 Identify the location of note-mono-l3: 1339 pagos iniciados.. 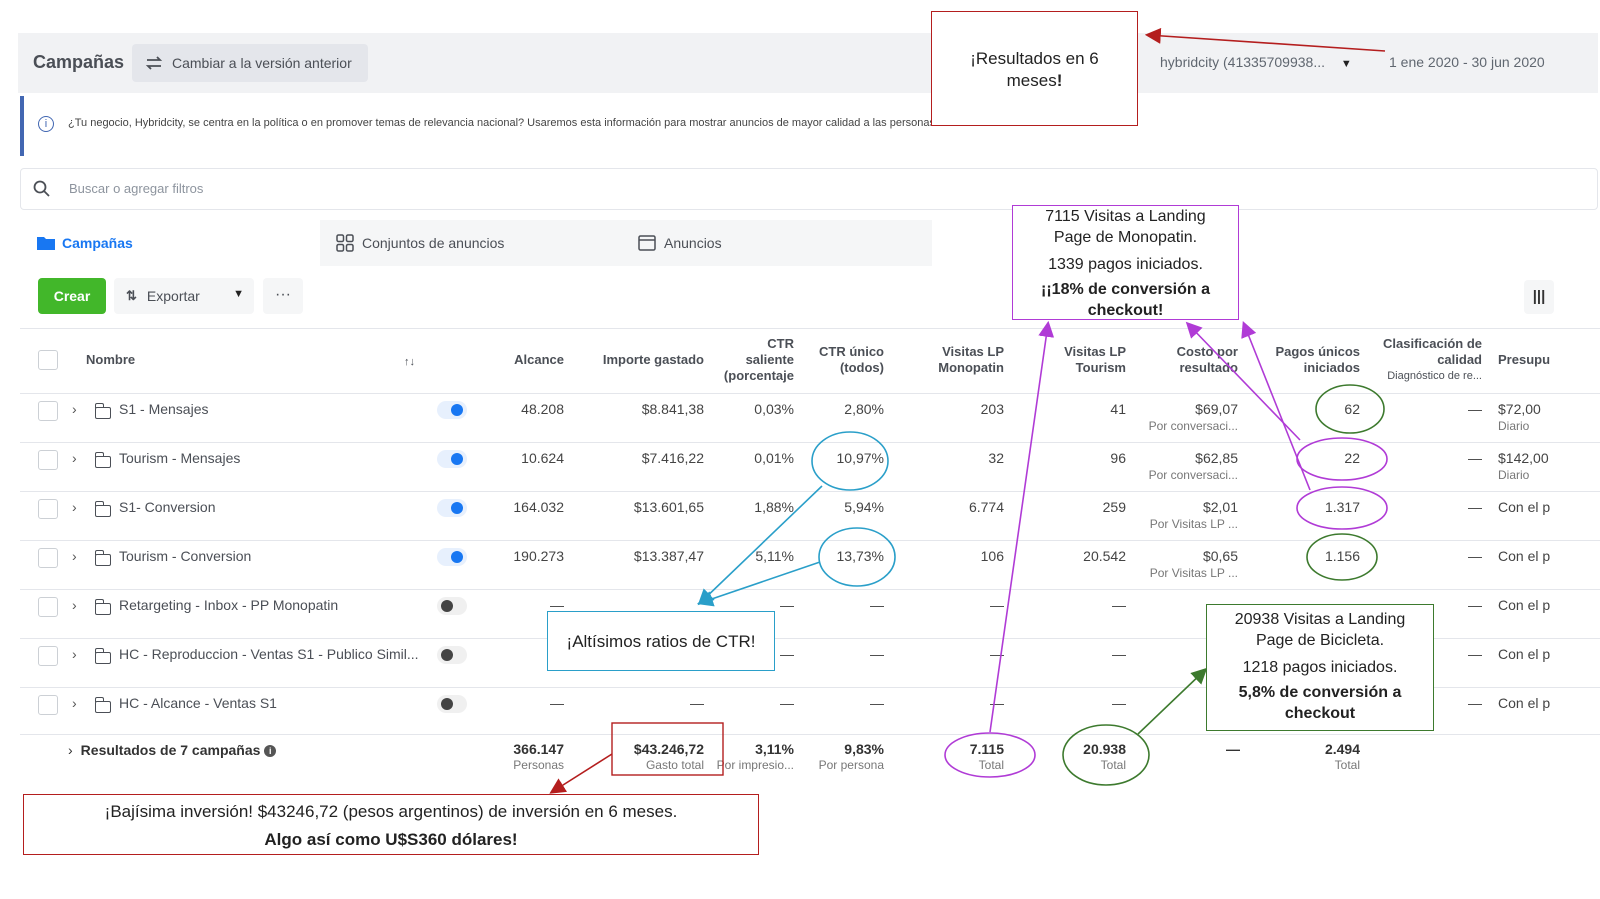
(1125, 264).